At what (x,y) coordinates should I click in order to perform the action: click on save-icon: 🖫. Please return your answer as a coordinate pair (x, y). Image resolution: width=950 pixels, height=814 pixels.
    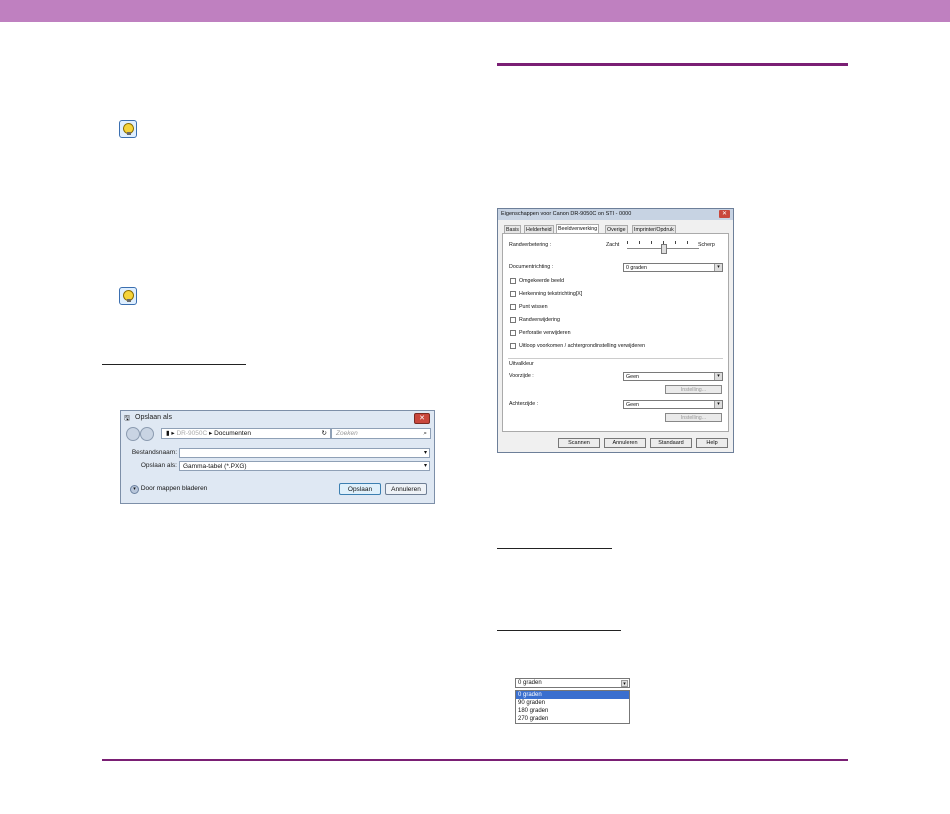
    Looking at the image, I should click on (127, 418).